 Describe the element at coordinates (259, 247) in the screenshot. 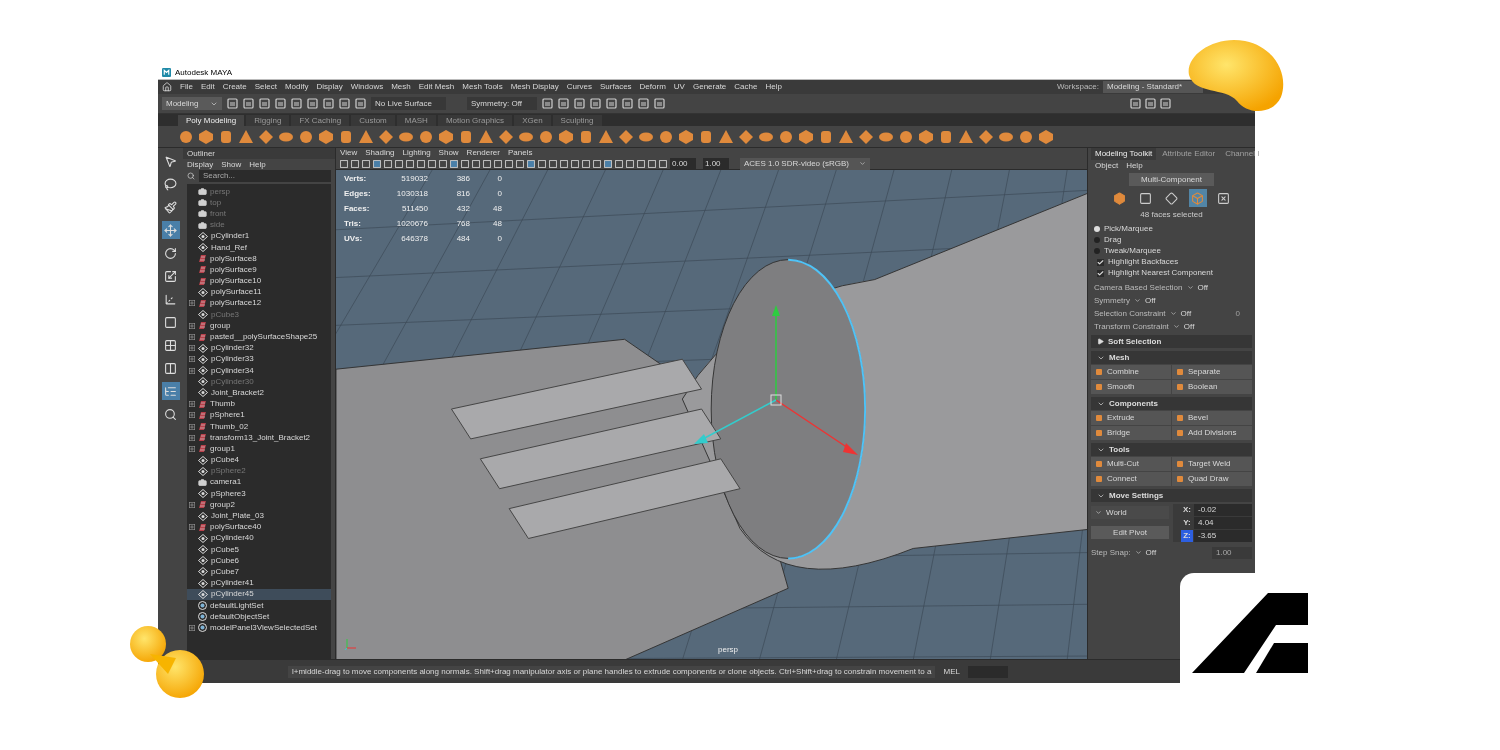

I see `outliner-item: Hand_Ref` at that location.